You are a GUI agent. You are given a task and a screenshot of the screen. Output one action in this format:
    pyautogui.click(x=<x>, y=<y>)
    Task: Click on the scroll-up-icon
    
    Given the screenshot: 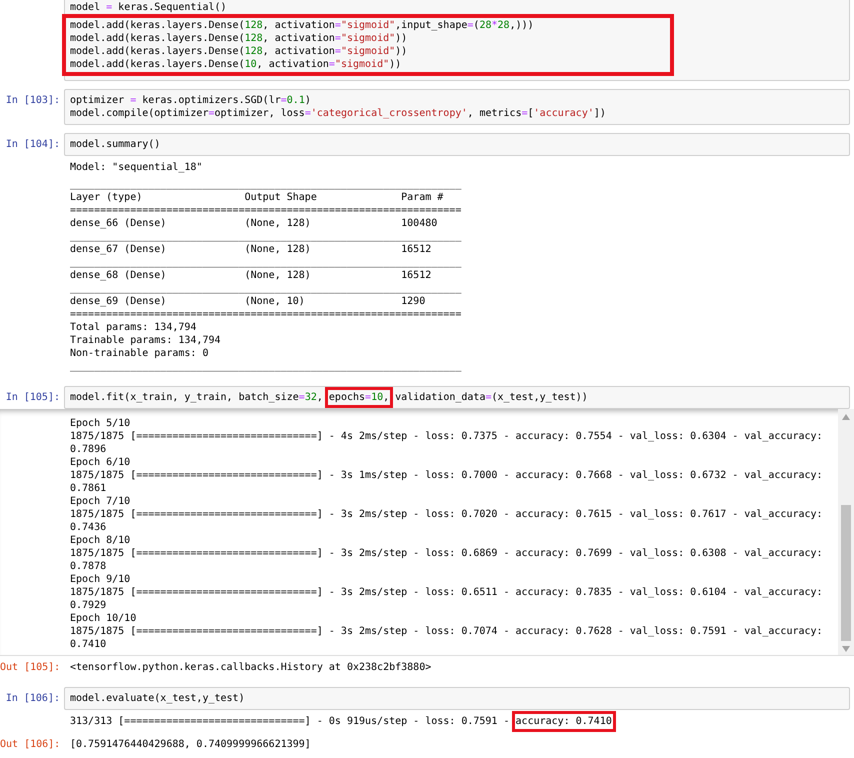 What is the action you would take?
    pyautogui.click(x=846, y=417)
    